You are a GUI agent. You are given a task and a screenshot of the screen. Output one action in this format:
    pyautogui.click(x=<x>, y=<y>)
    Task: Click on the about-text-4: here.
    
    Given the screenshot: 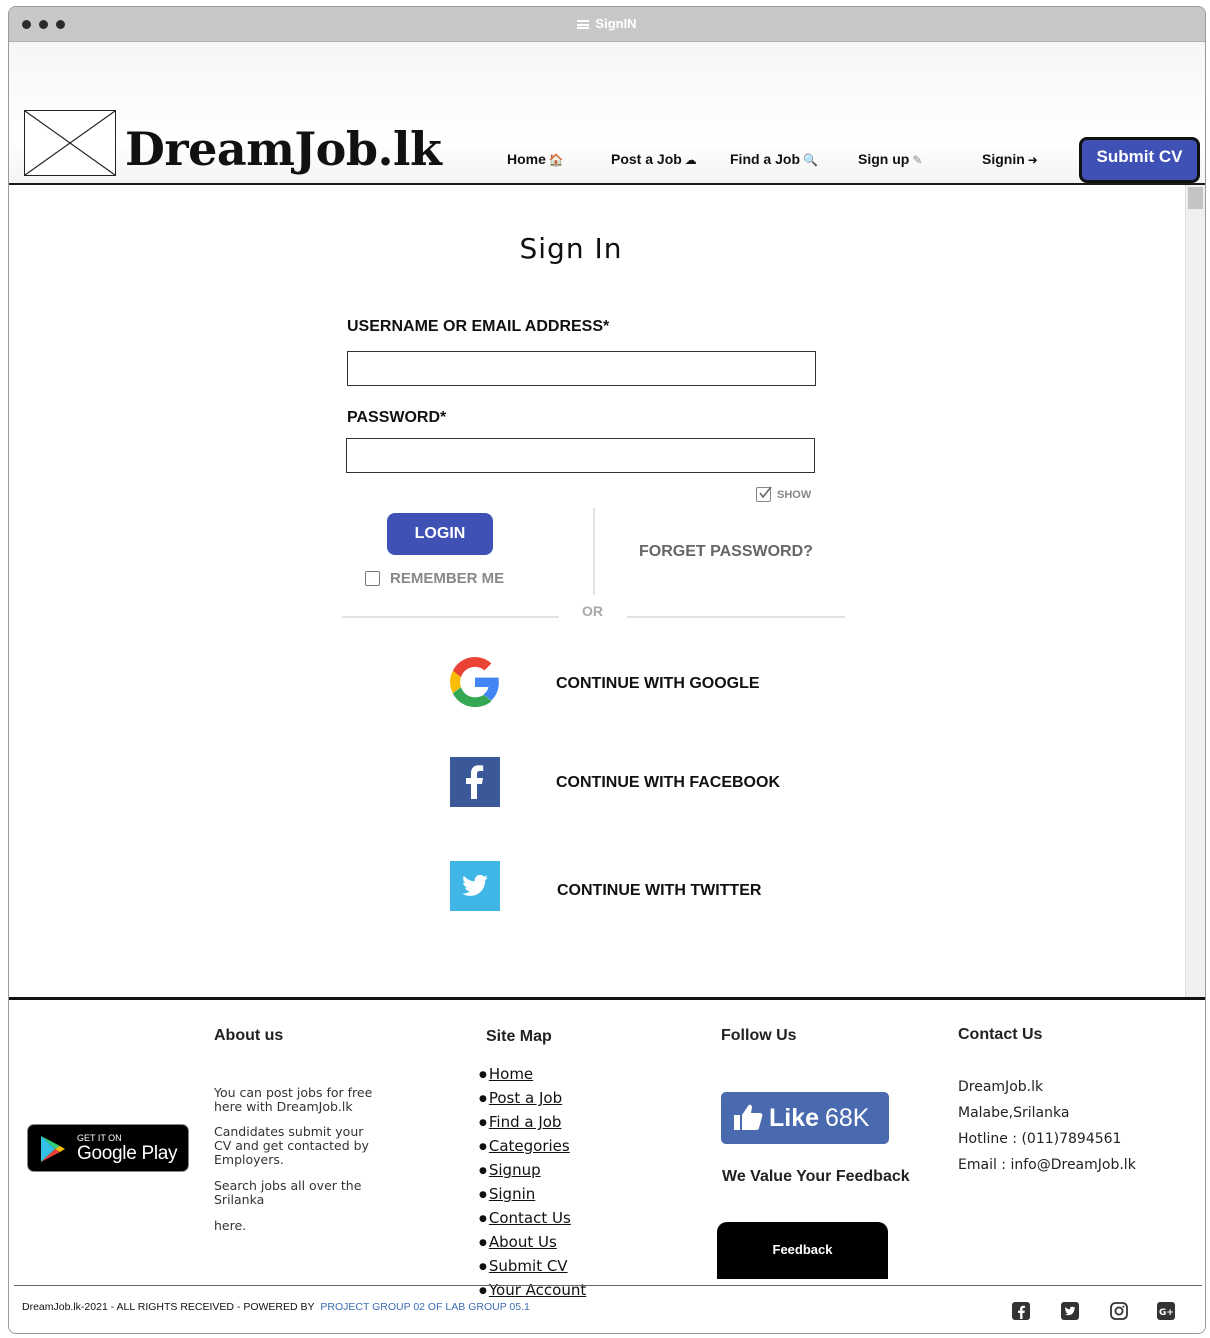 What is the action you would take?
    pyautogui.click(x=230, y=1225)
    